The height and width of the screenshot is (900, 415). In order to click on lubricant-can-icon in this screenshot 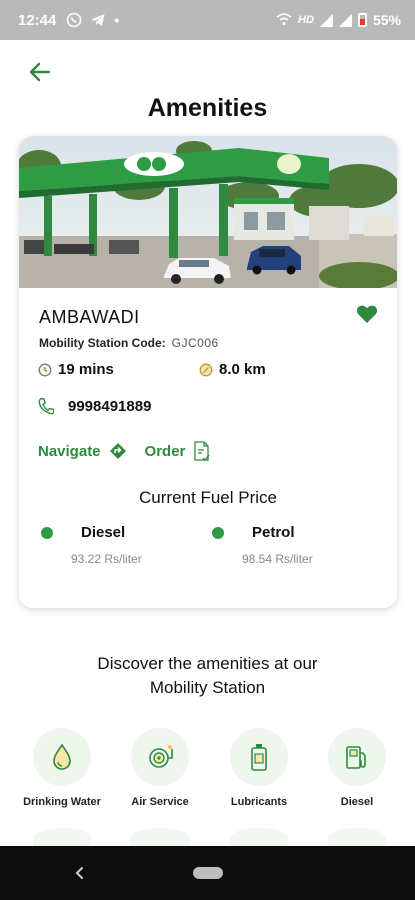, I will do `click(259, 757)`.